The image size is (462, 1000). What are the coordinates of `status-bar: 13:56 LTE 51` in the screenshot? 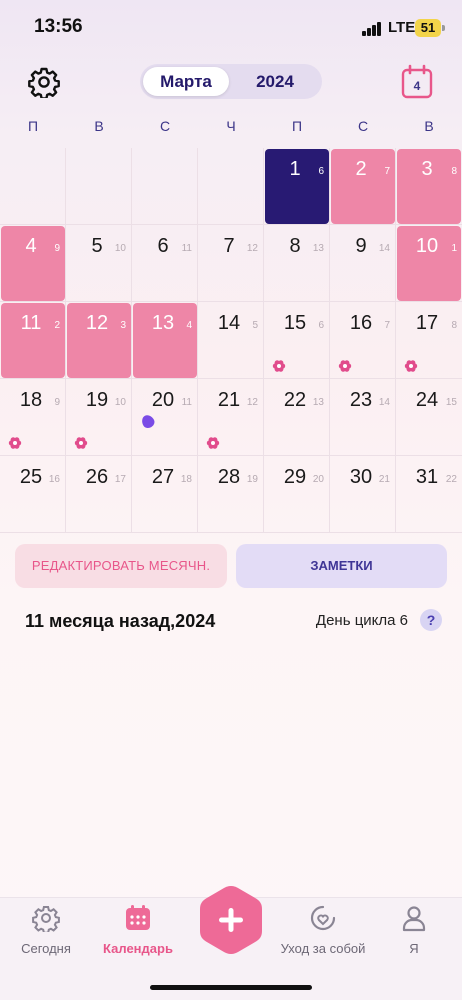 It's located at (231, 28).